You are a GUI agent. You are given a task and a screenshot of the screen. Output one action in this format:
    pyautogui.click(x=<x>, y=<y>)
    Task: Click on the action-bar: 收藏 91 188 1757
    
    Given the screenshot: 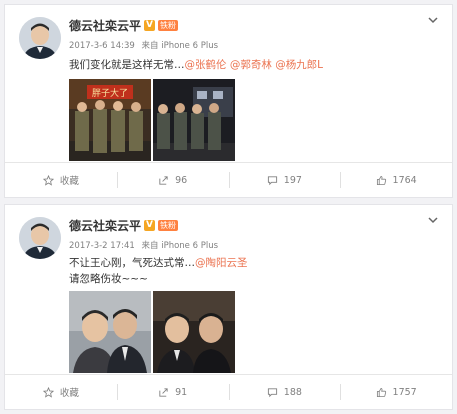 What is the action you would take?
    pyautogui.click(x=228, y=391)
    